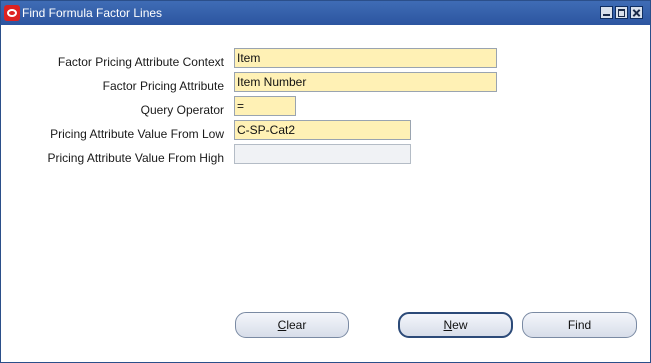 This screenshot has height=363, width=651. Describe the element at coordinates (455, 325) in the screenshot. I see `new-button: New` at that location.